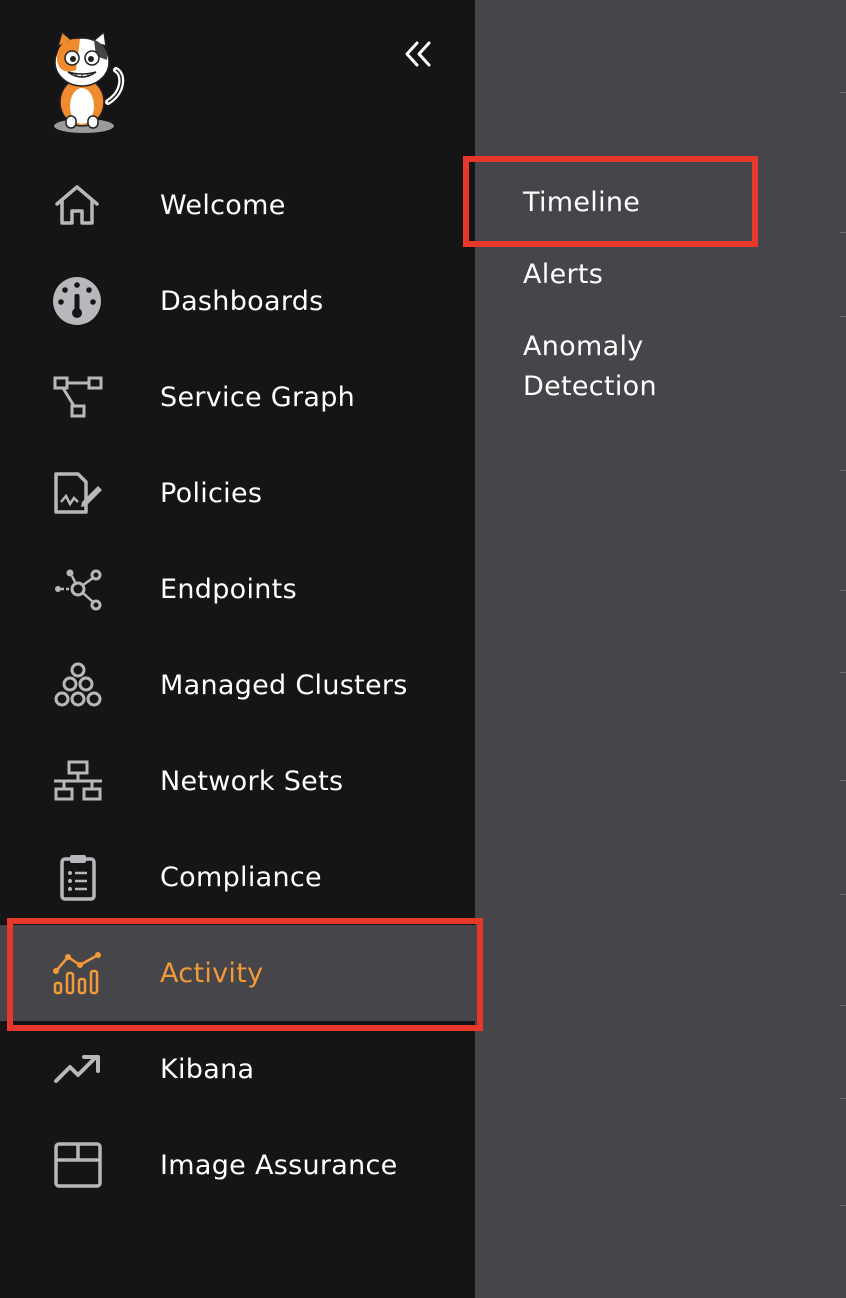  Describe the element at coordinates (241, 877) in the screenshot. I see `sidebar-item-label: Compliance` at that location.